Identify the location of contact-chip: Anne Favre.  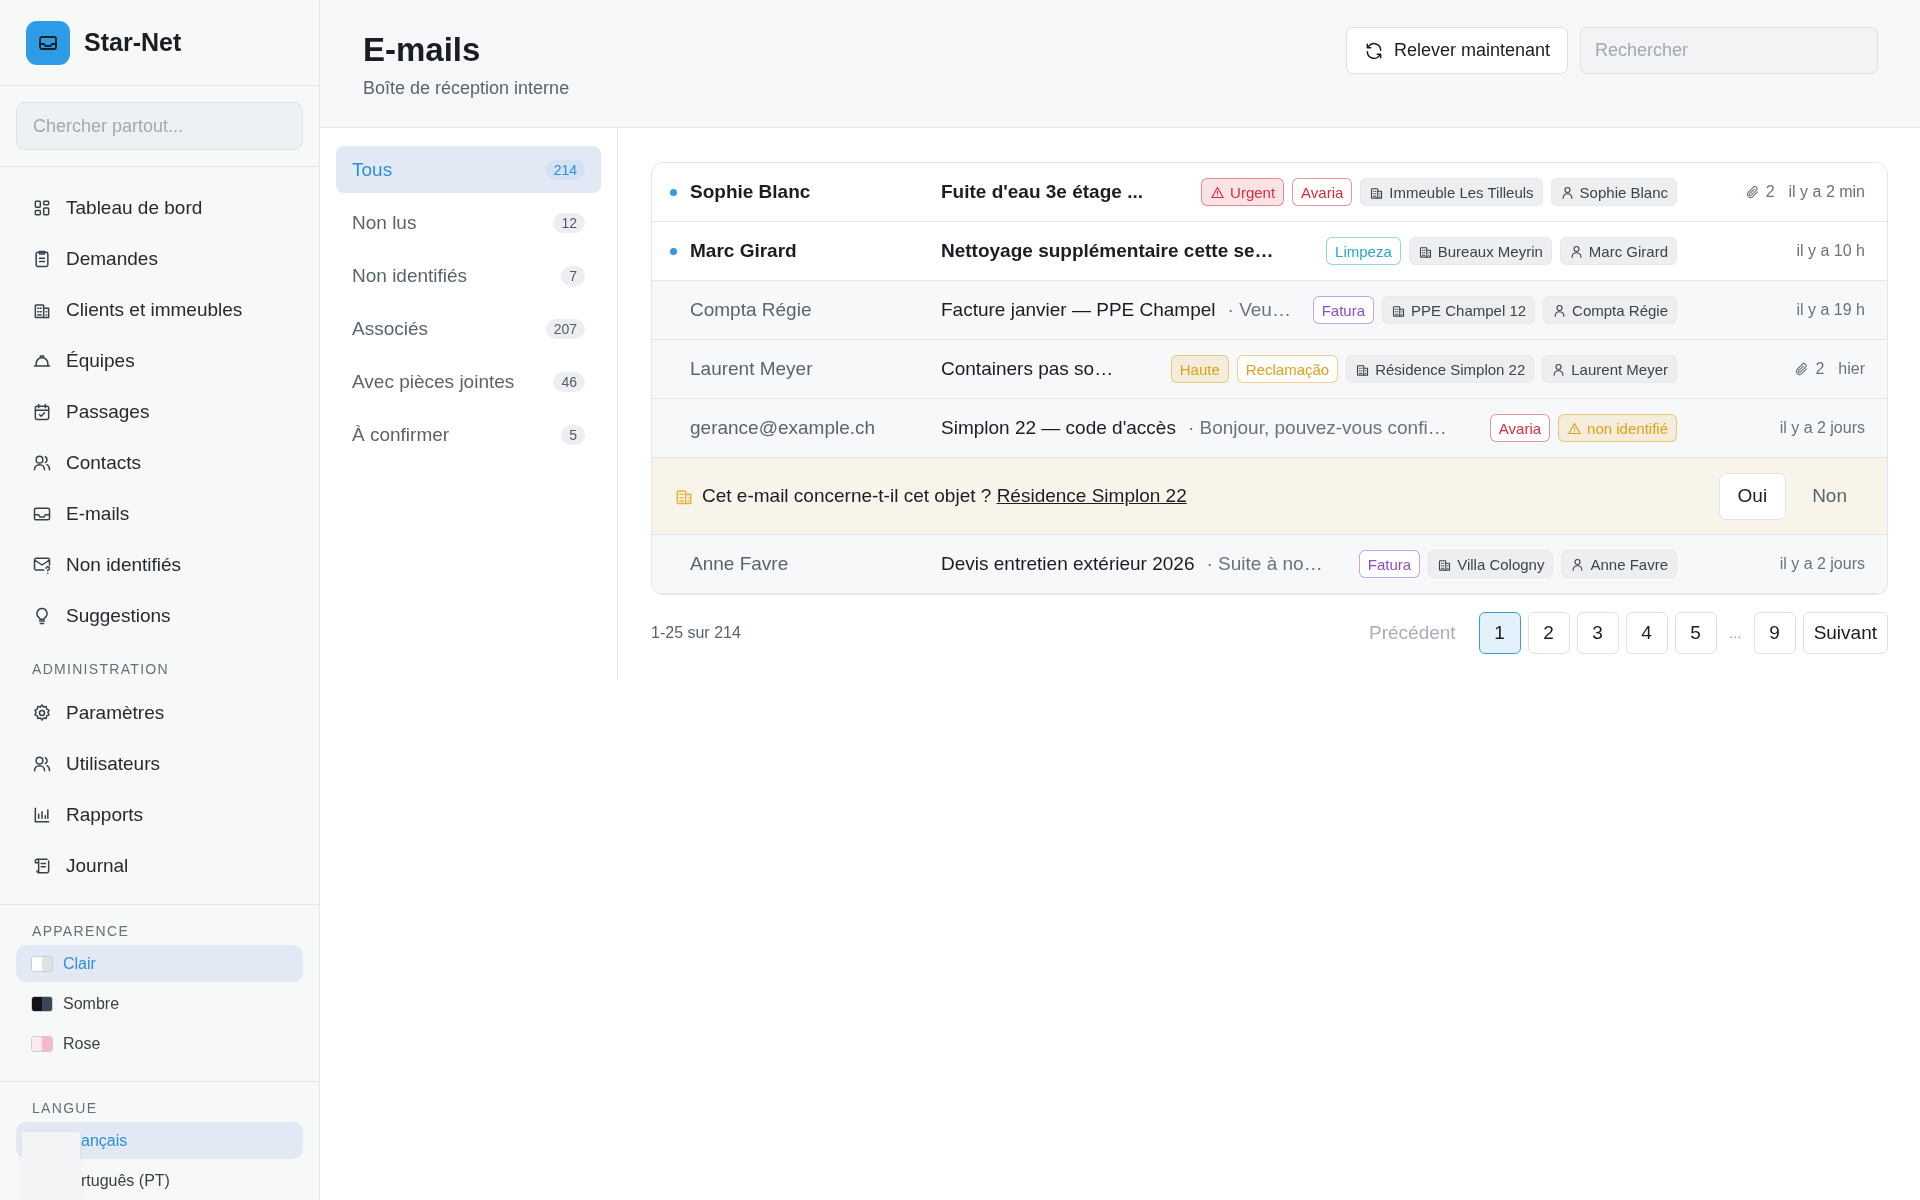
(1619, 564).